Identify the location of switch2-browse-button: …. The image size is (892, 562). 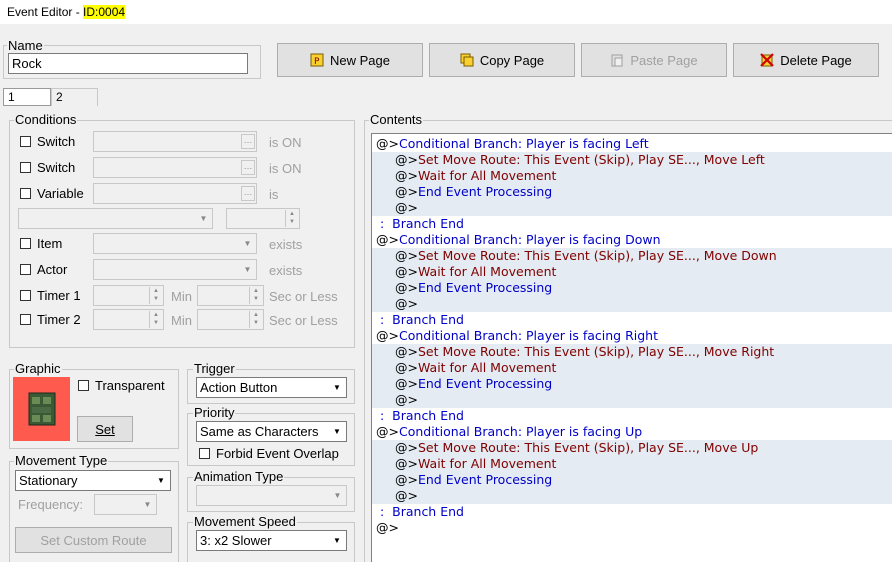
(248, 167).